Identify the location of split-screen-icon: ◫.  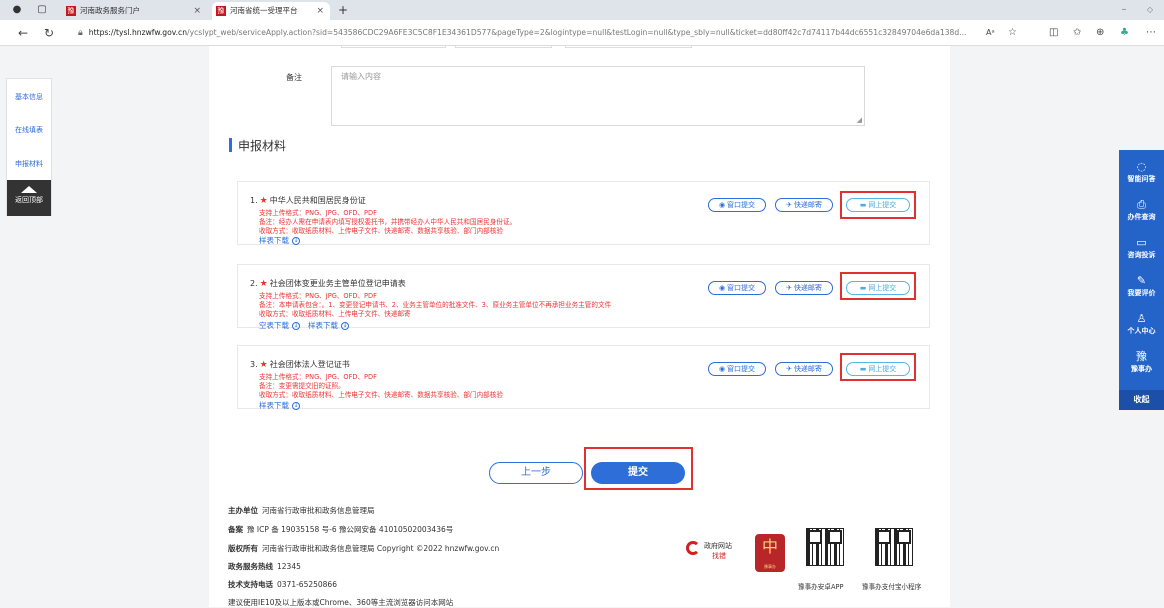
(1053, 33).